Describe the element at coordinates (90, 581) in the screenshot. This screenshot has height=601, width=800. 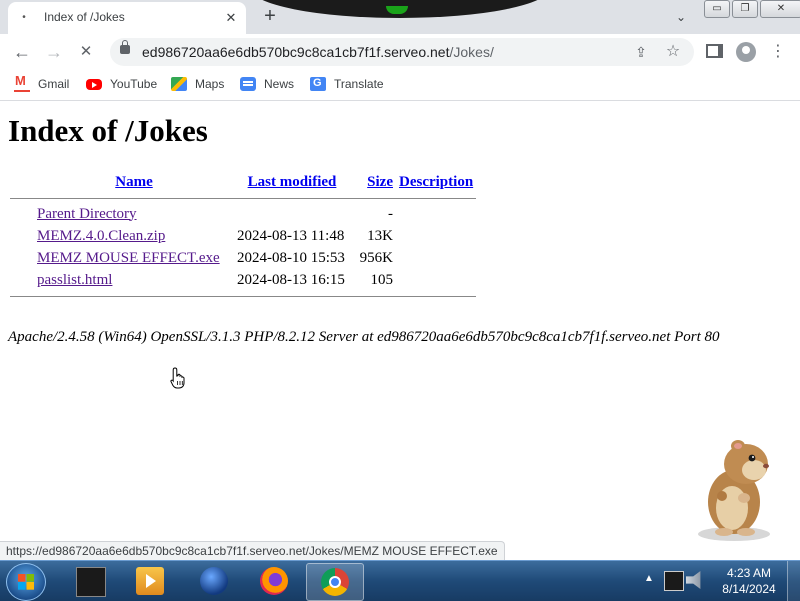
I see `taskbar-app-terminal` at that location.